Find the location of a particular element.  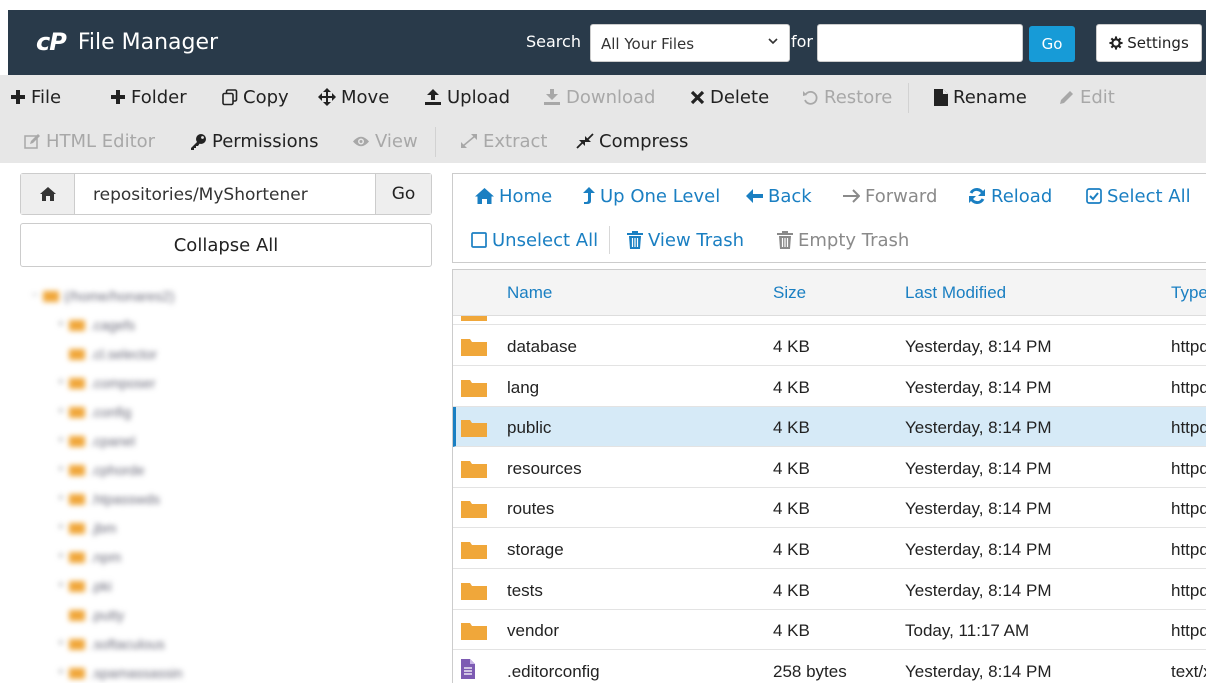

tree-item: + .spamassassin is located at coordinates (120, 672).